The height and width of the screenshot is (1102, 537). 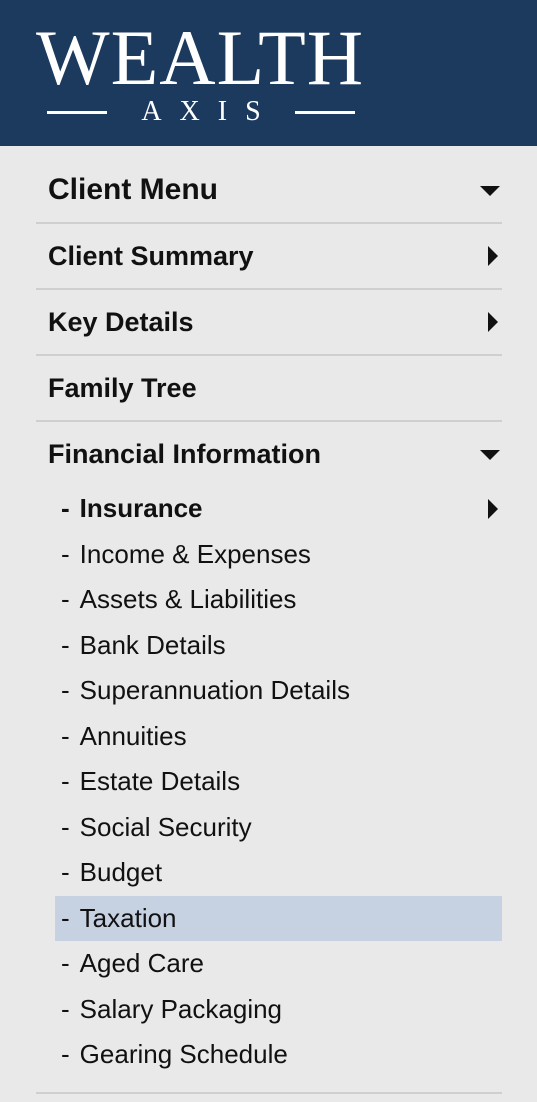 I want to click on submenu-item-label: Aged Care, so click(x=141, y=963).